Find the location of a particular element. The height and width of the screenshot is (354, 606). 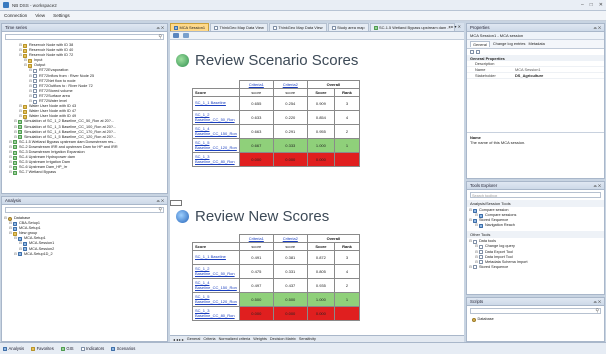

toolbox-search-input: Search toolbox is located at coordinates (535, 195).